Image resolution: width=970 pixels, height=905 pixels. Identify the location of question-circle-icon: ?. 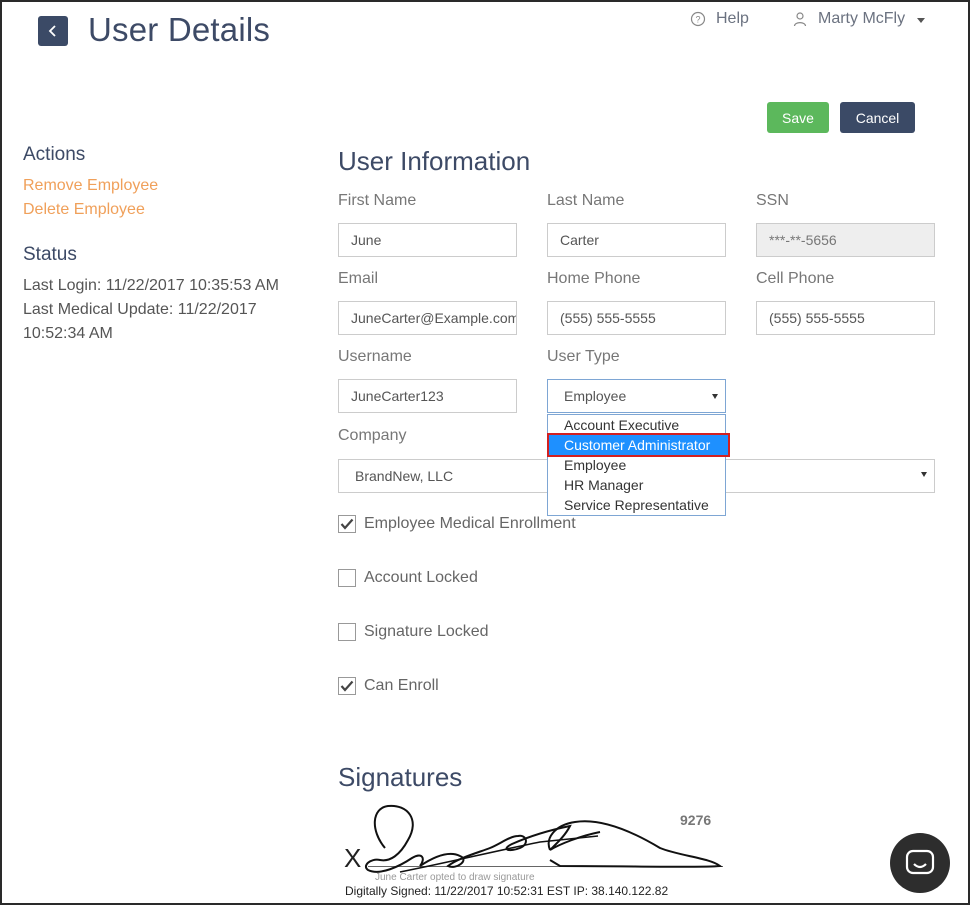
(698, 19).